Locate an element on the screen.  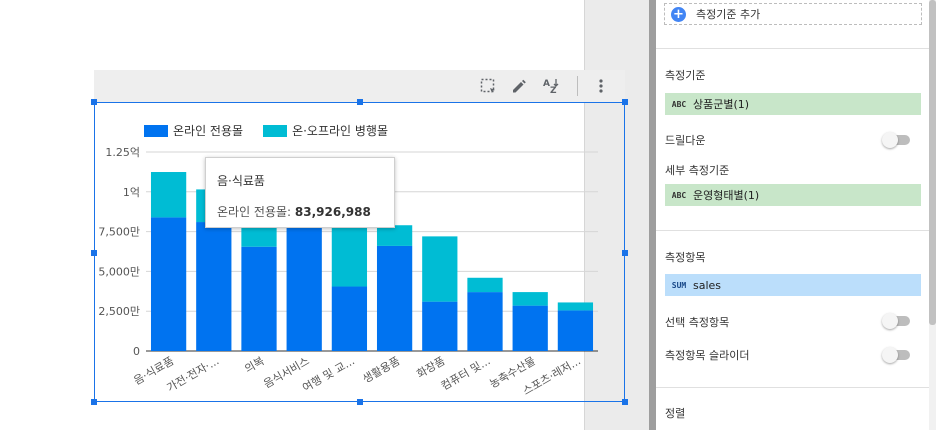
drilldown-label: 드릴다운 is located at coordinates (685, 140).